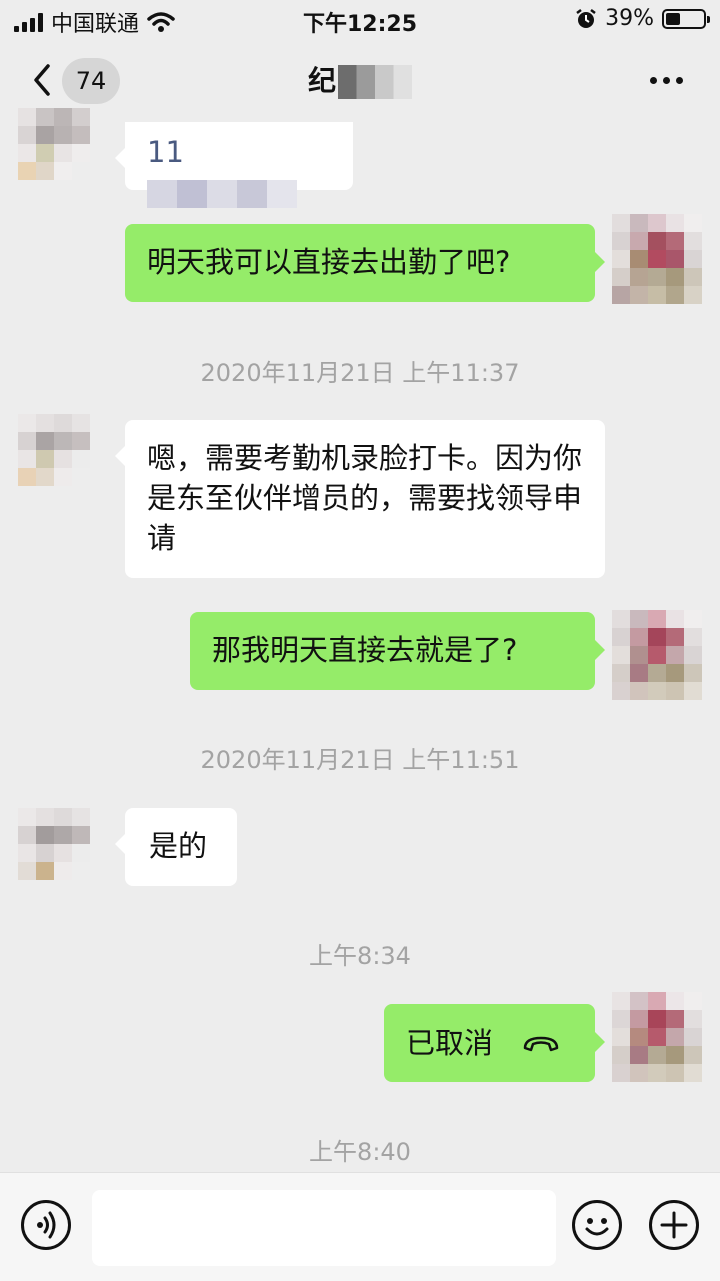 This screenshot has width=720, height=1281. Describe the element at coordinates (670, 80) in the screenshot. I see `more-options-button` at that location.